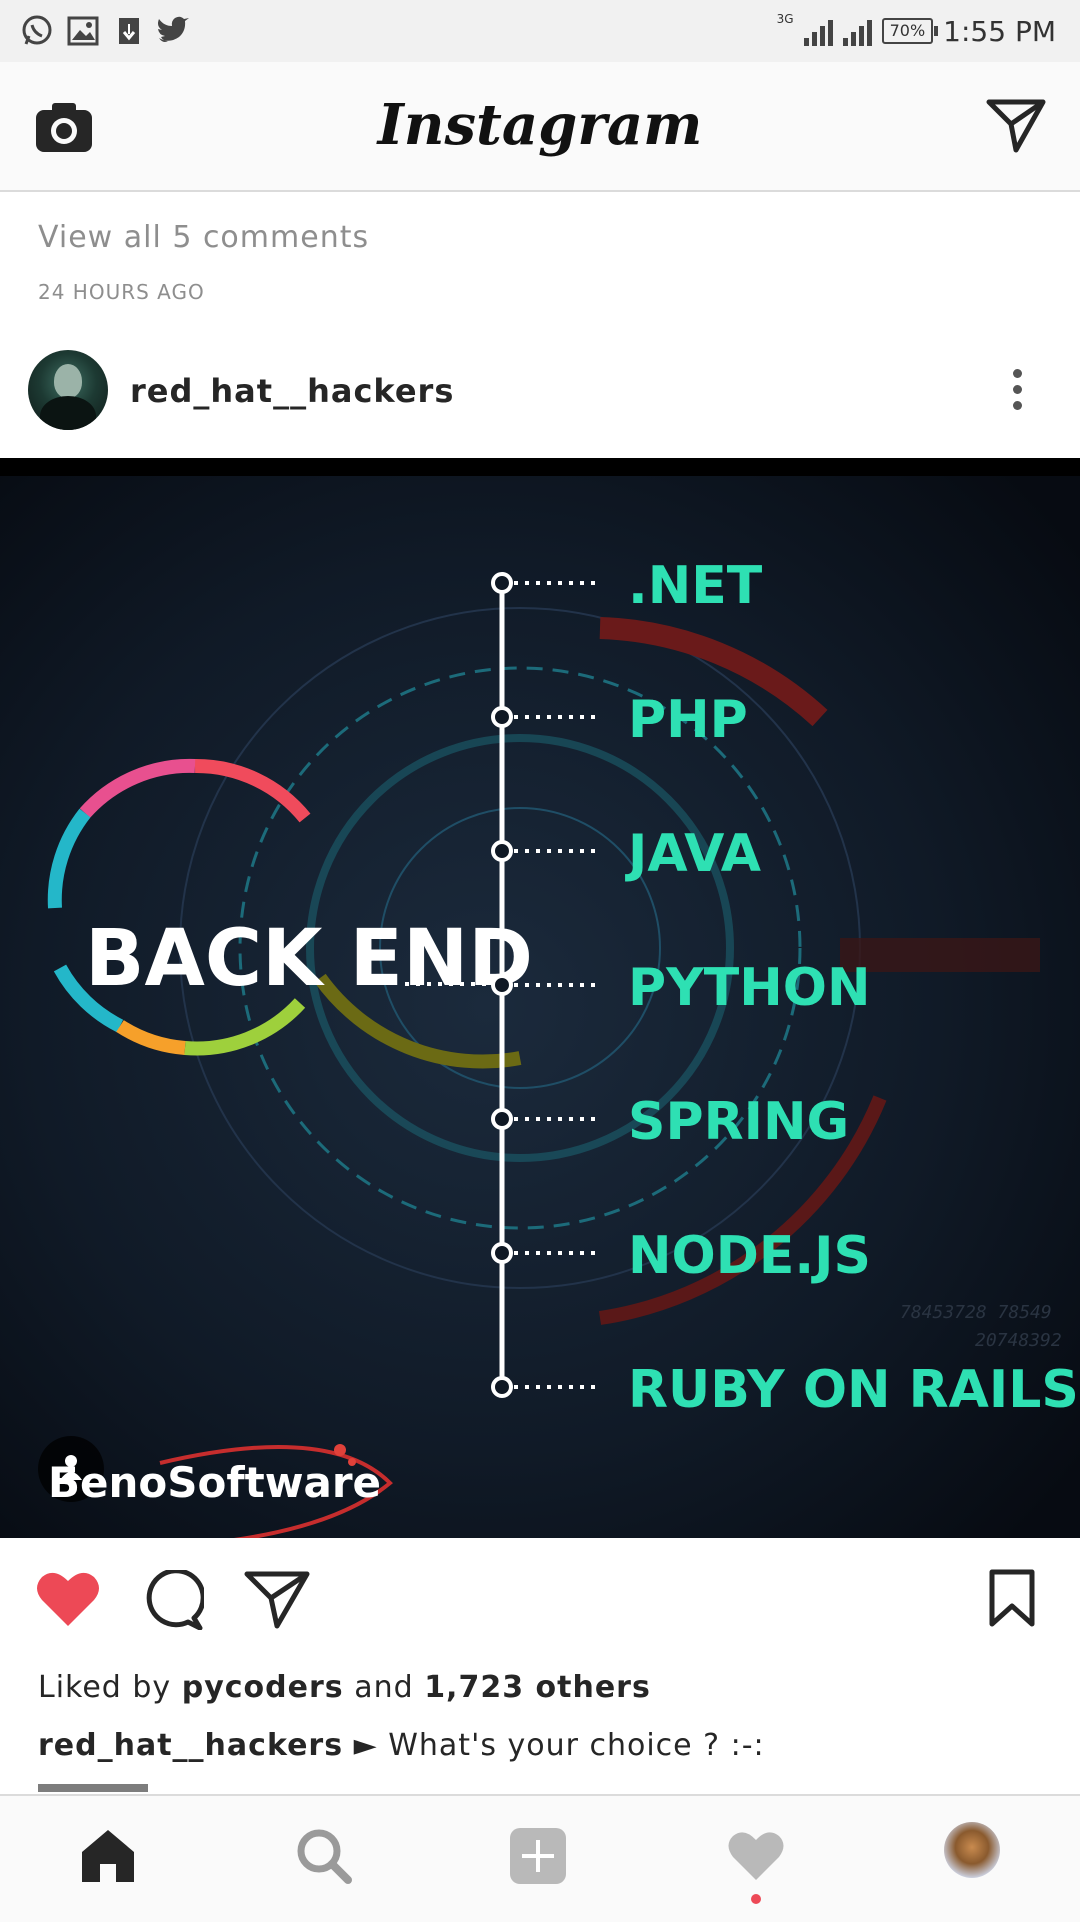  I want to click on bookmark-icon, so click(1012, 1598).